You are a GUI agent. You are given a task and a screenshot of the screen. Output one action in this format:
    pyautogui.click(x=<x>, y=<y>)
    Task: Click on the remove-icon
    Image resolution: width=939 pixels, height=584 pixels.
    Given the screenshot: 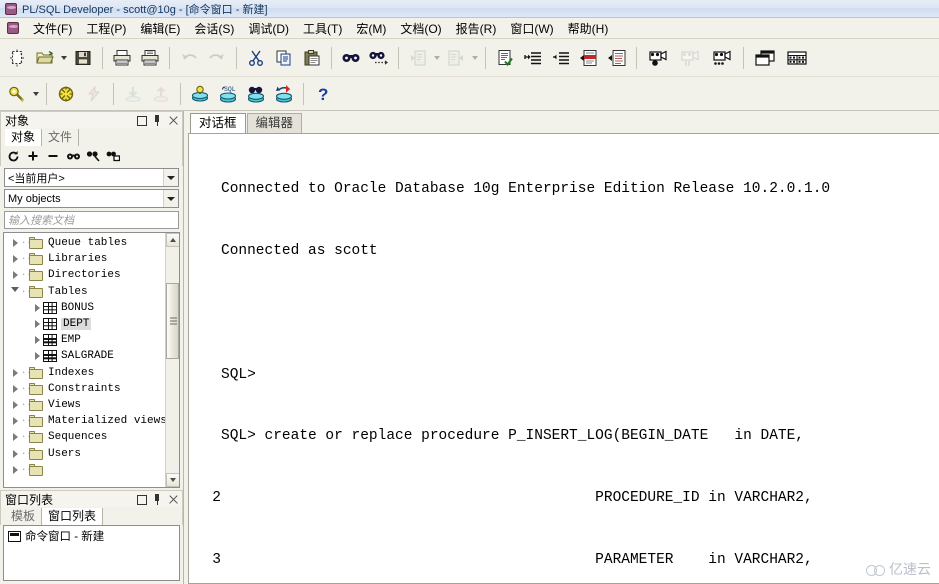 What is the action you would take?
    pyautogui.click(x=53, y=156)
    